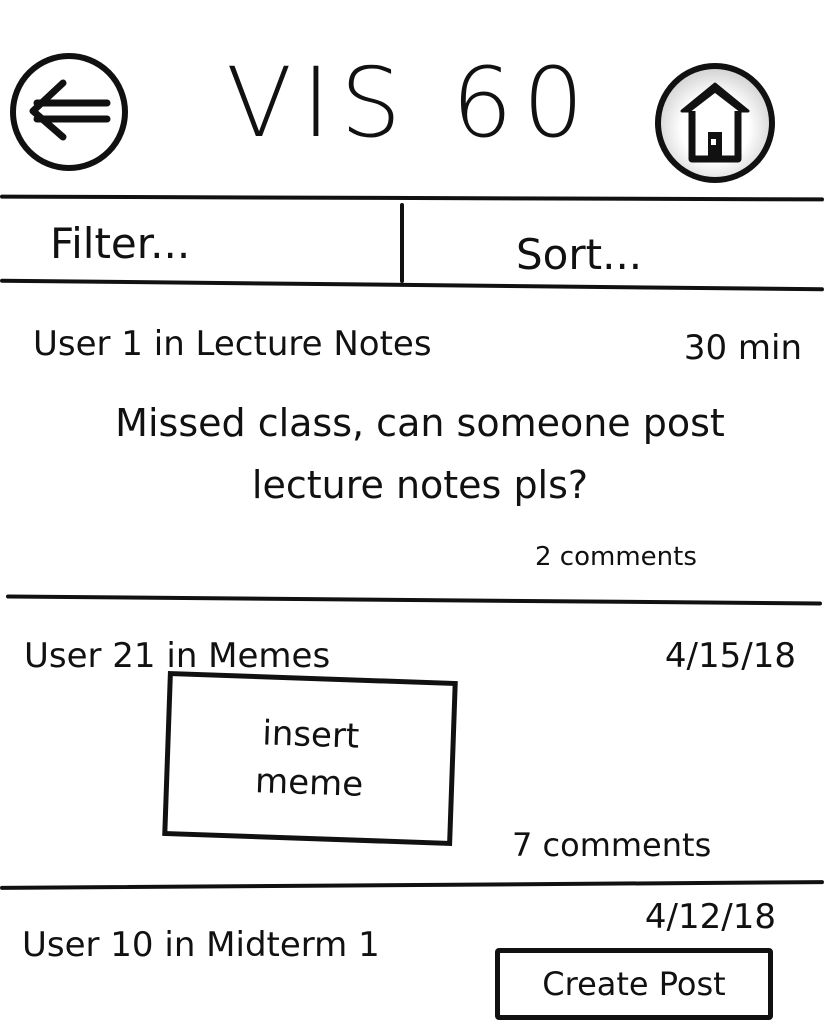 The height and width of the screenshot is (1024, 824). Describe the element at coordinates (611, 845) in the screenshot. I see `comments-link: 7 comments` at that location.